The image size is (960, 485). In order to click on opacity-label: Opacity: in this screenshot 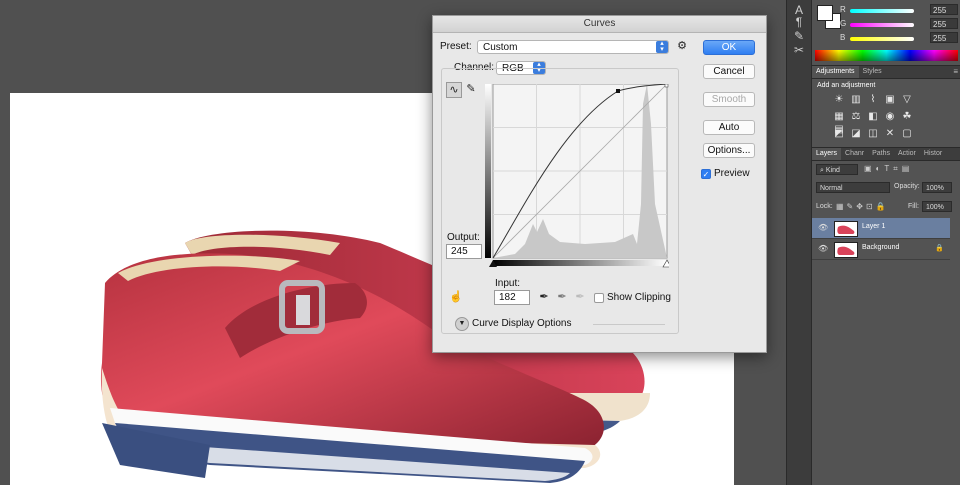, I will do `click(907, 186)`.